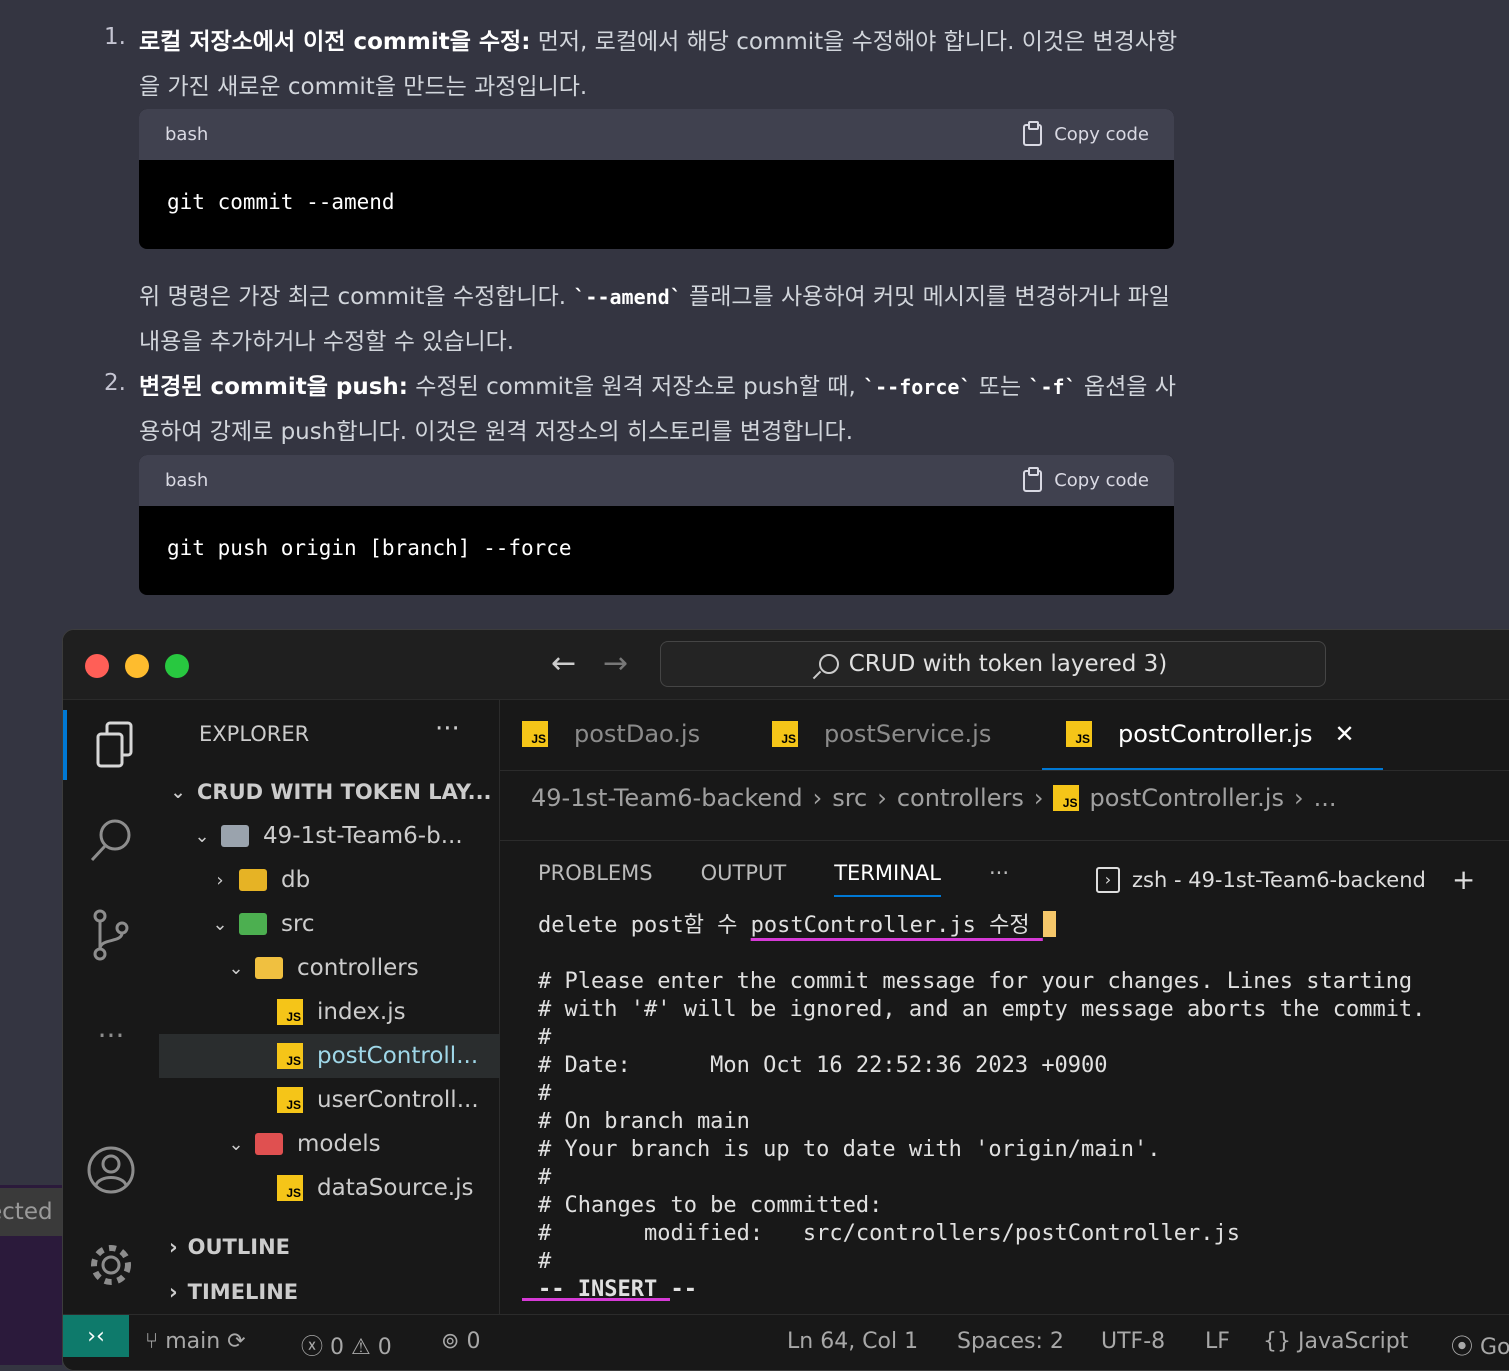  Describe the element at coordinates (361, 1012) in the screenshot. I see `tree-label: index.js` at that location.